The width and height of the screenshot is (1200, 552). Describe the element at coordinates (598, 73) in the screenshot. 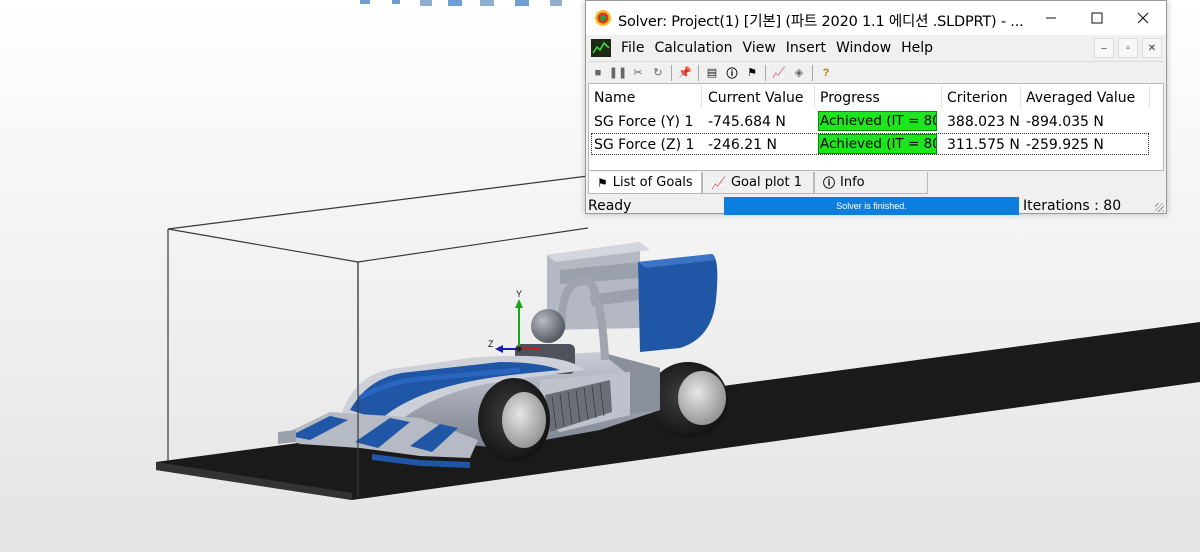

I see `stop-icon: ■` at that location.